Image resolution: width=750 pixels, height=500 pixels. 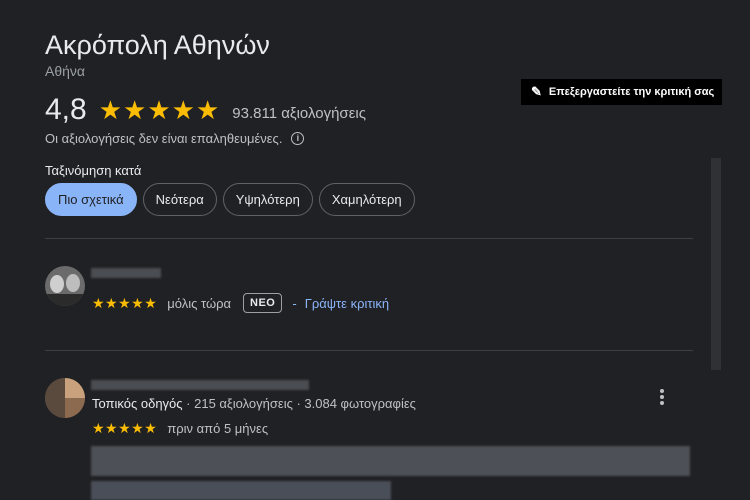 I want to click on write-review-link: Γράψτε κριτική, so click(x=347, y=303).